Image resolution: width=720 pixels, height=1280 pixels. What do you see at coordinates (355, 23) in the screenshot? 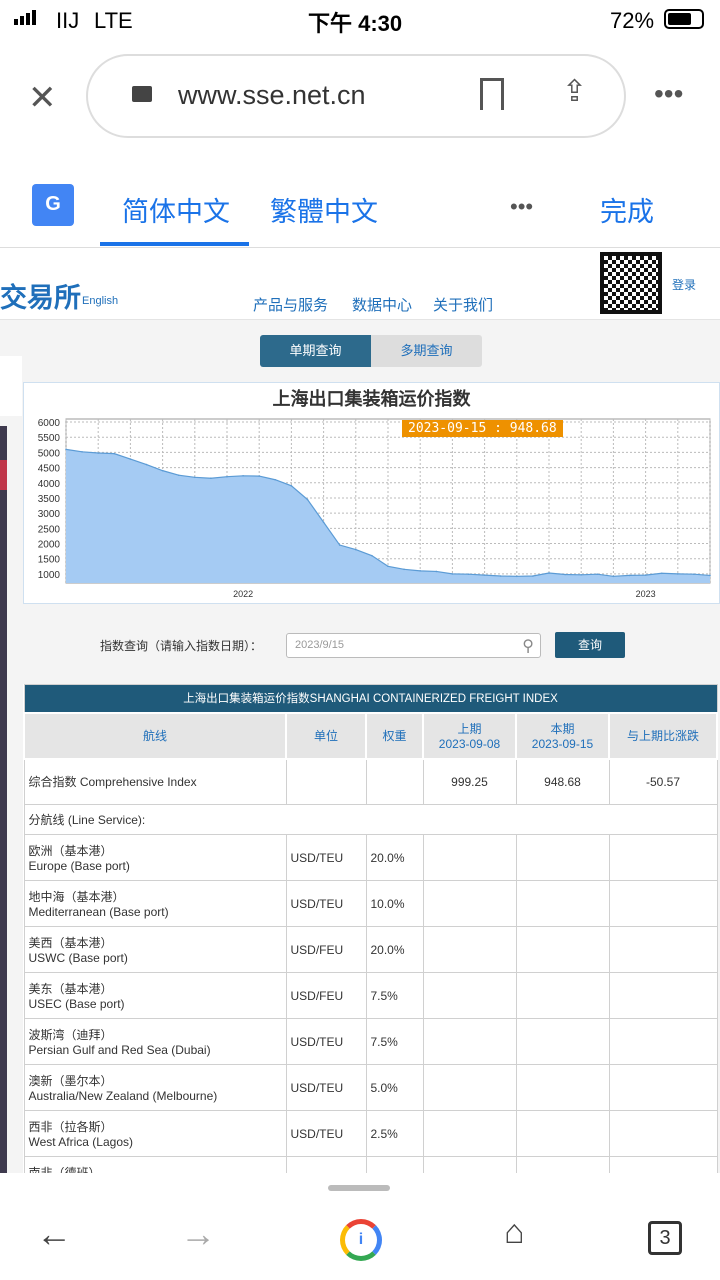
I see `clock: 下午 4:30` at bounding box center [355, 23].